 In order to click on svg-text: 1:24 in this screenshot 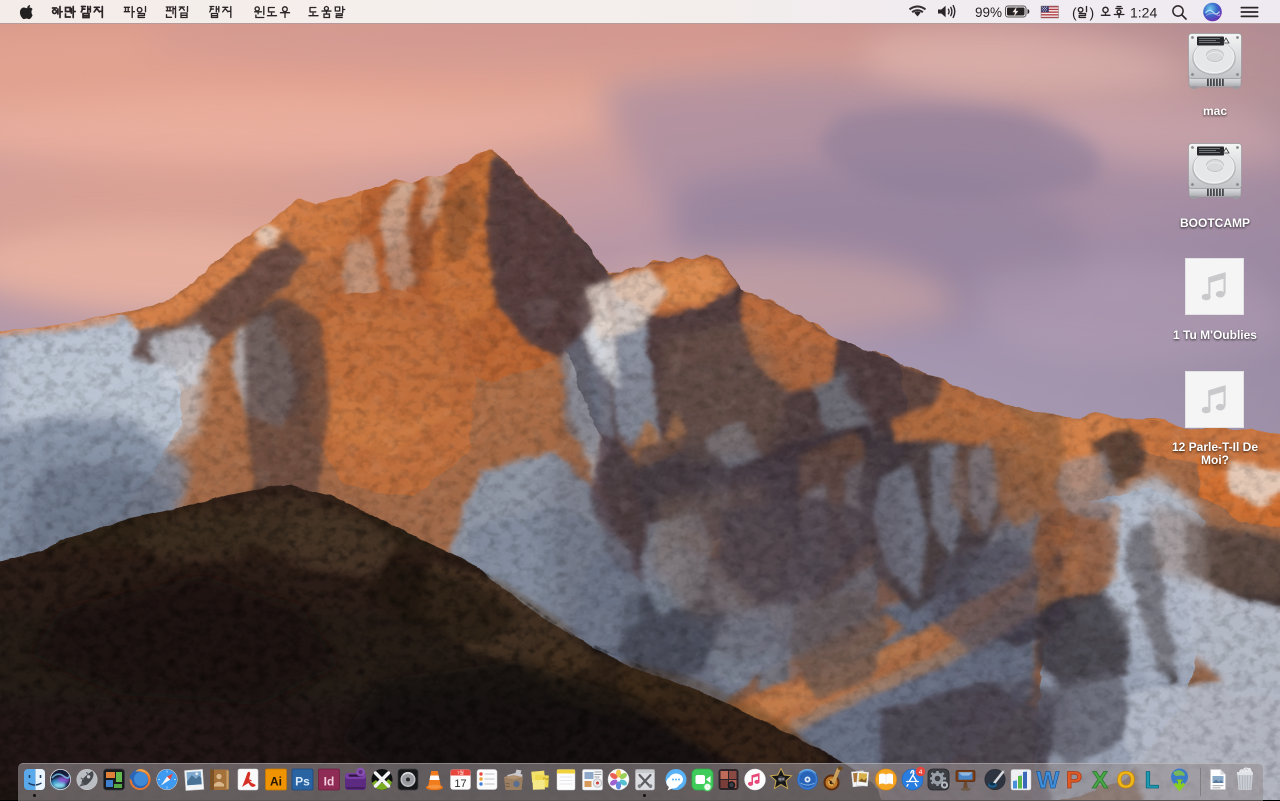, I will do `click(1143, 13)`.